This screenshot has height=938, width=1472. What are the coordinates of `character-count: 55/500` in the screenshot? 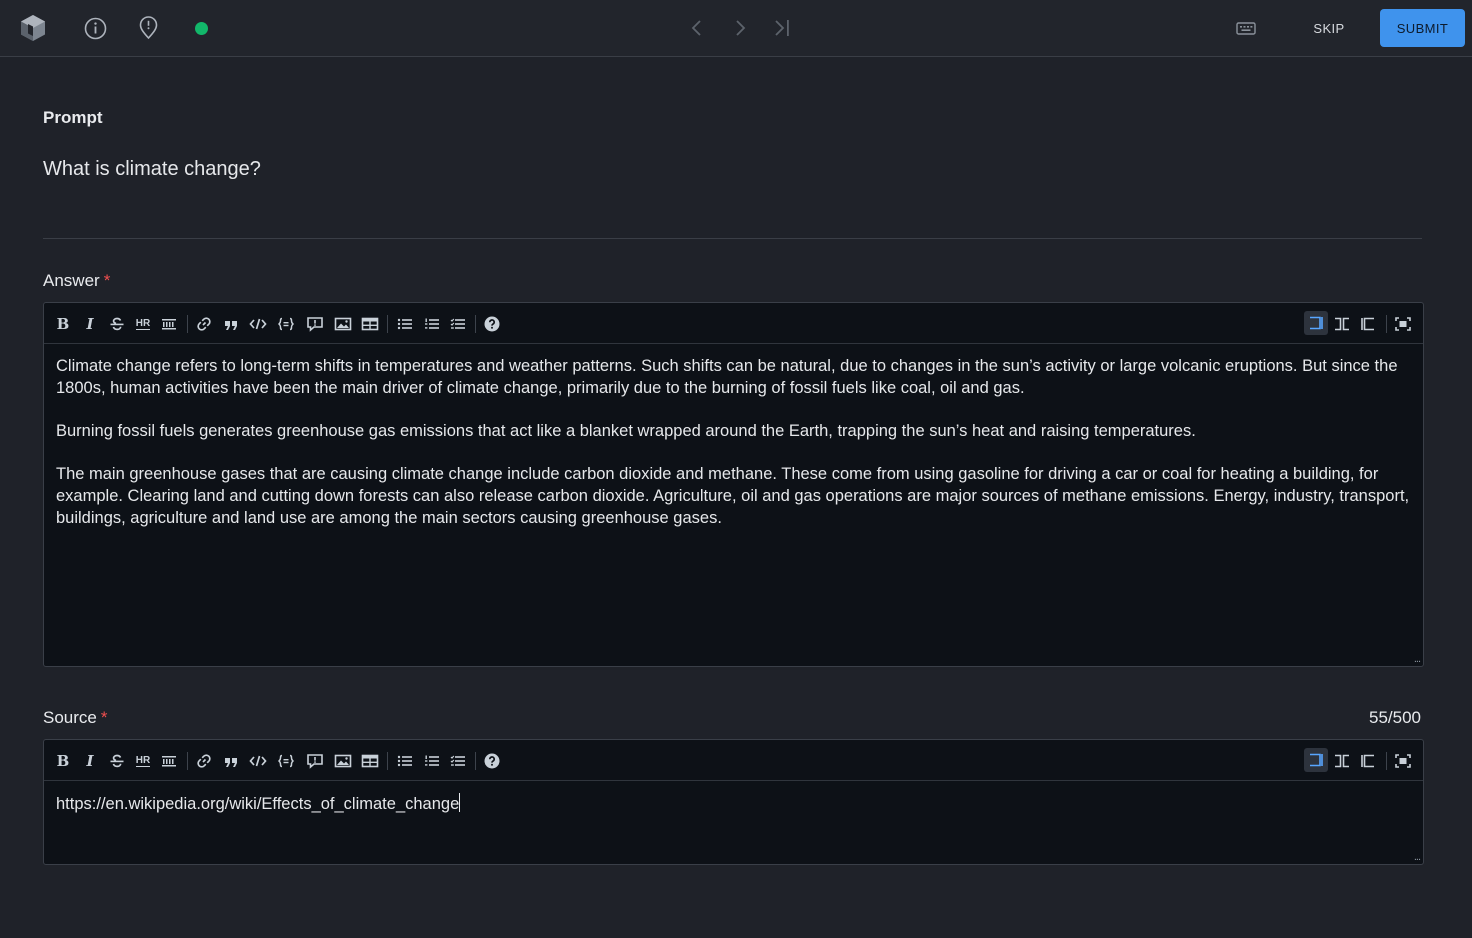 It's located at (1395, 717).